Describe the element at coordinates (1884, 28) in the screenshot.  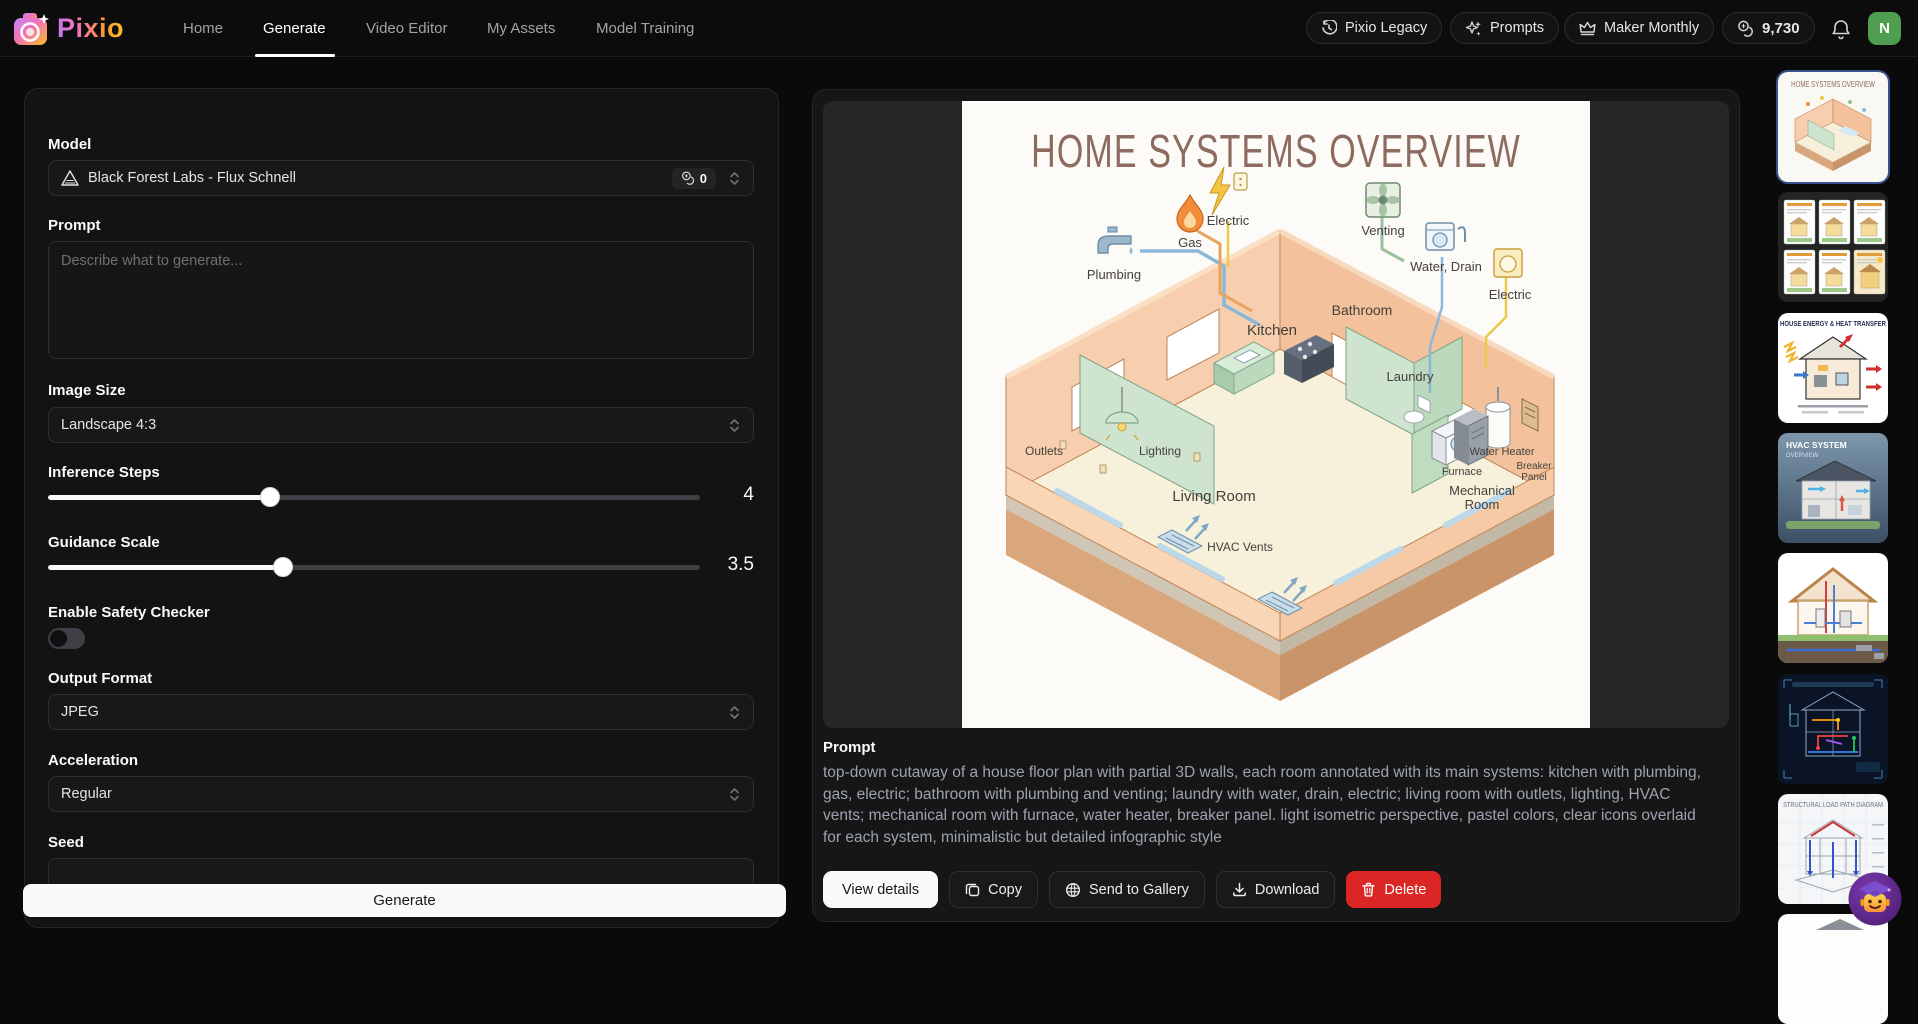
I see `avatar: N` at that location.